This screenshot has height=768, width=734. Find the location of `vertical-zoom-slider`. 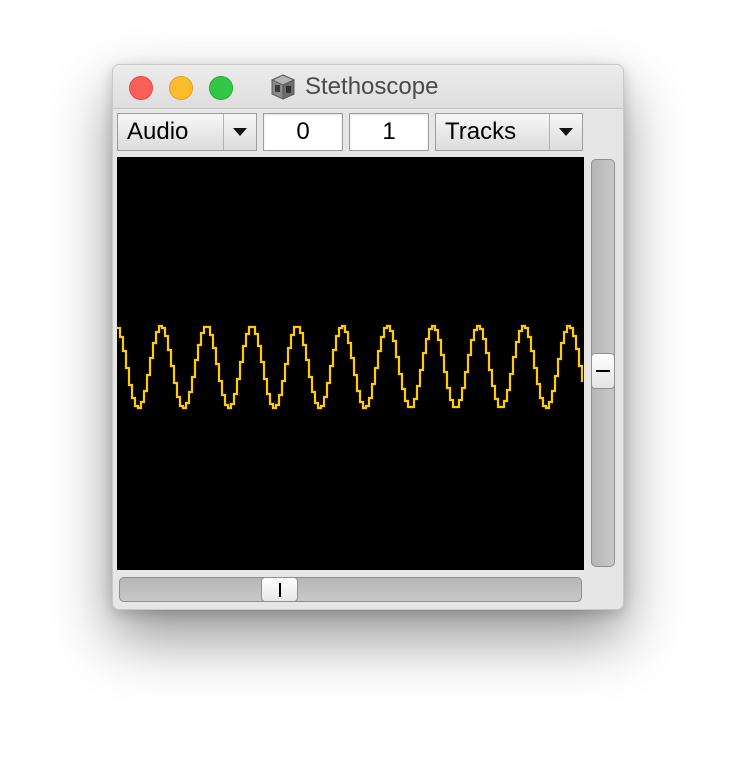

vertical-zoom-slider is located at coordinates (603, 363).